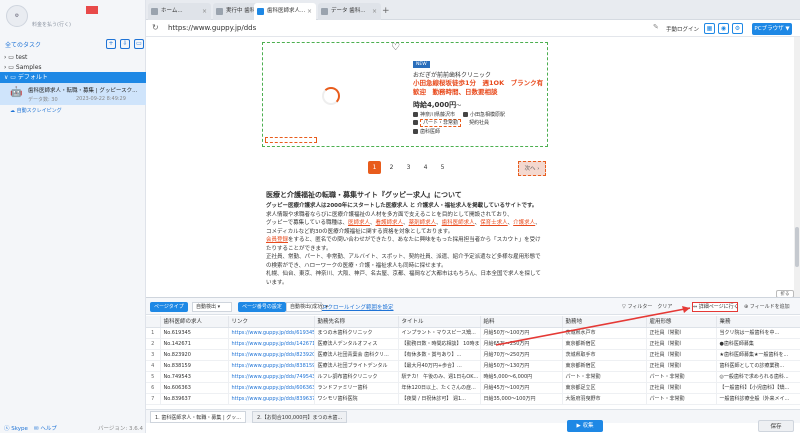 The image size is (800, 433). I want to click on task-meta: データ数: 30, so click(43, 100).